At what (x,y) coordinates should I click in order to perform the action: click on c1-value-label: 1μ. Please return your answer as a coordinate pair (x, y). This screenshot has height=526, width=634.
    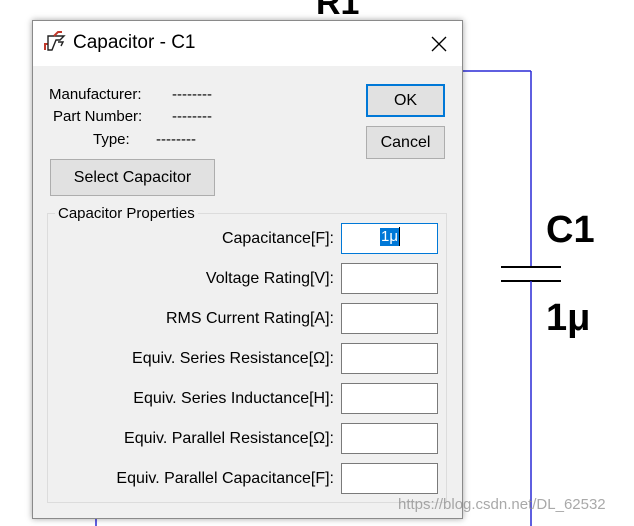
    Looking at the image, I should click on (568, 318).